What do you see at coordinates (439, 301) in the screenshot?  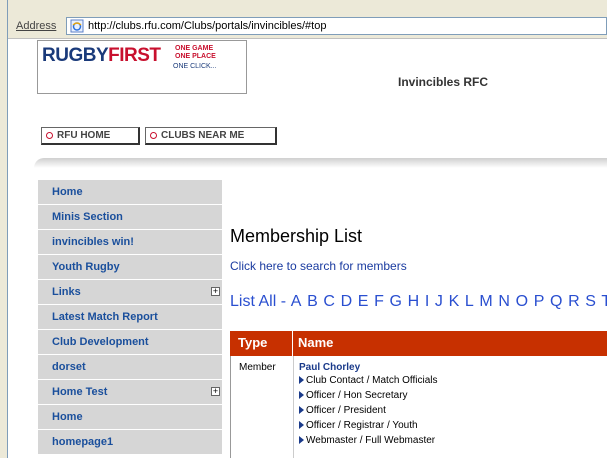 I see `letter-link: J` at bounding box center [439, 301].